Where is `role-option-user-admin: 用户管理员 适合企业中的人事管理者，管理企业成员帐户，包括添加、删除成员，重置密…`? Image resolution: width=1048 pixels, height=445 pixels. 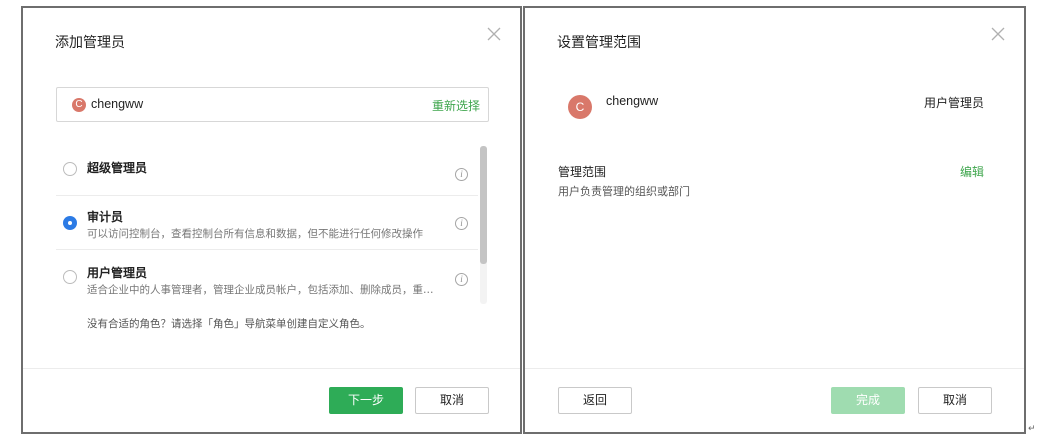
role-option-user-admin: 用户管理员 适合企业中的人事管理者，管理企业成员帐户，包括添加、删除成员，重置密… is located at coordinates (267, 275).